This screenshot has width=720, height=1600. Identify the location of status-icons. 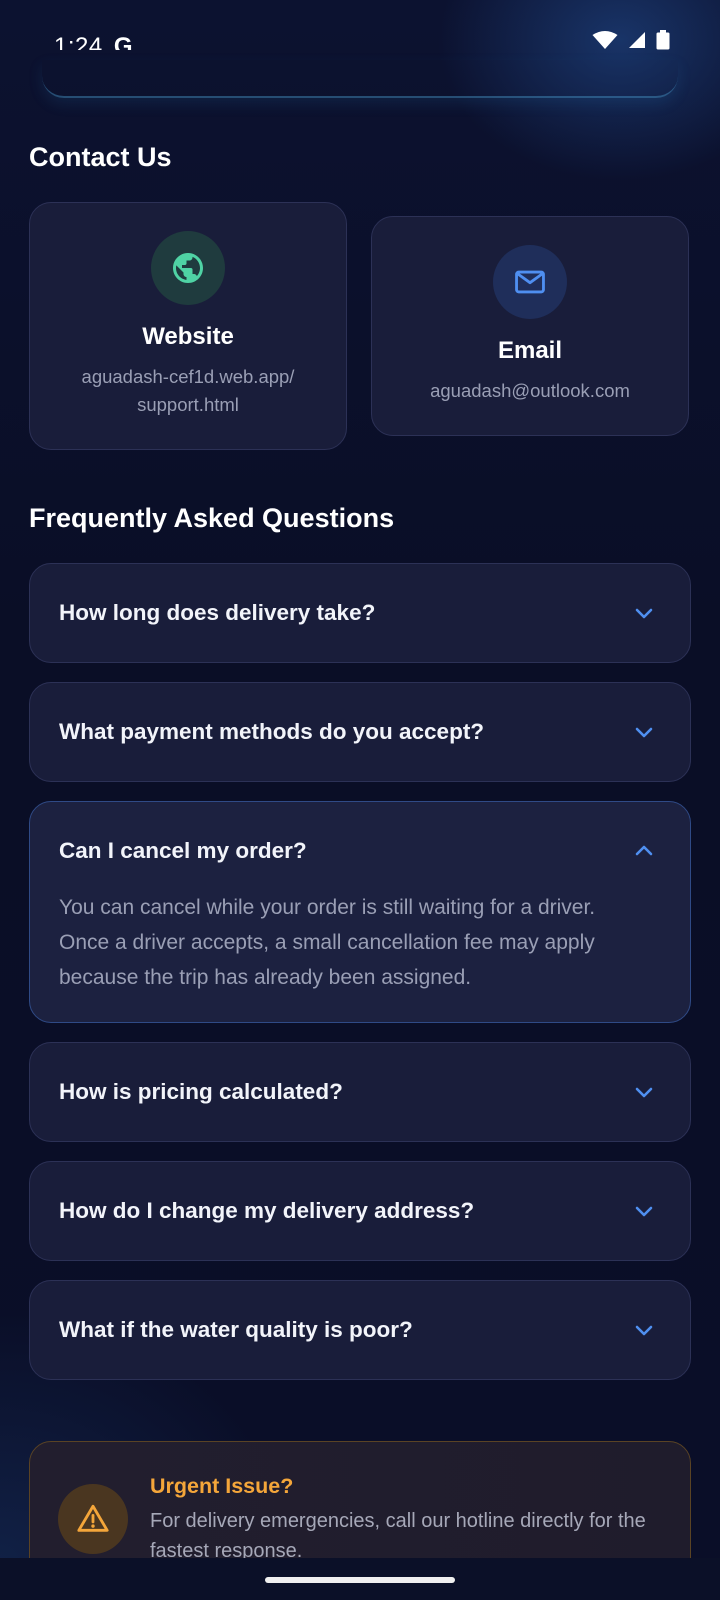
(631, 40).